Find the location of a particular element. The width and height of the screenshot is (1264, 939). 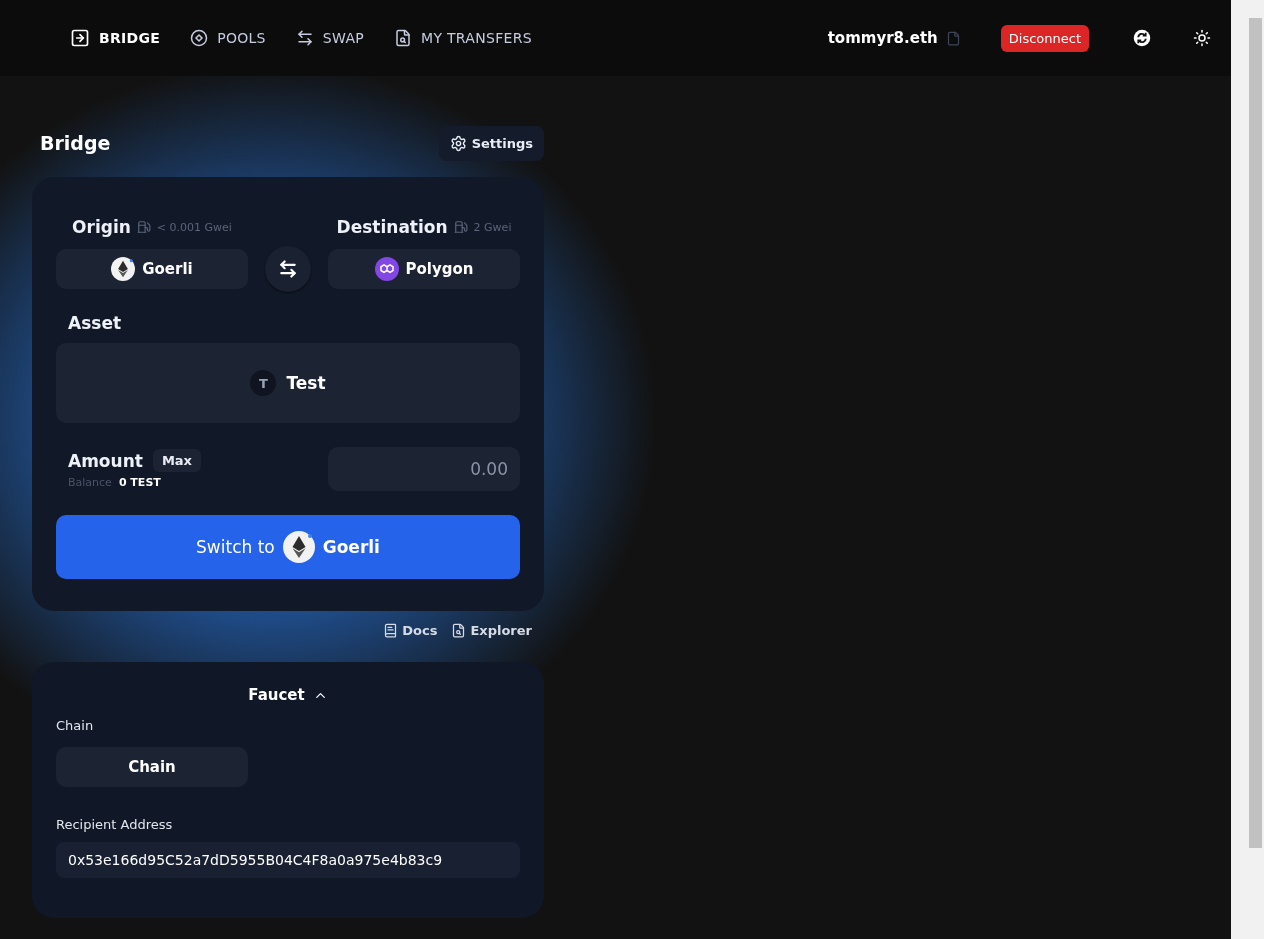

nav-tab: BRIDGE is located at coordinates (115, 38).